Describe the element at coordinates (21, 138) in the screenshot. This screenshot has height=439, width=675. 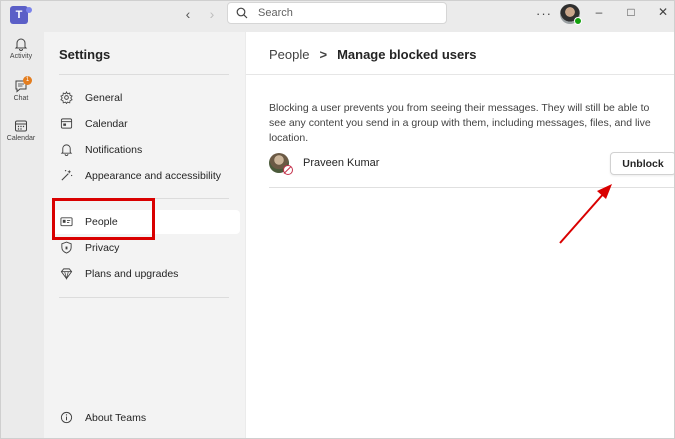
I see `rail-label-calendar: Calendar` at that location.